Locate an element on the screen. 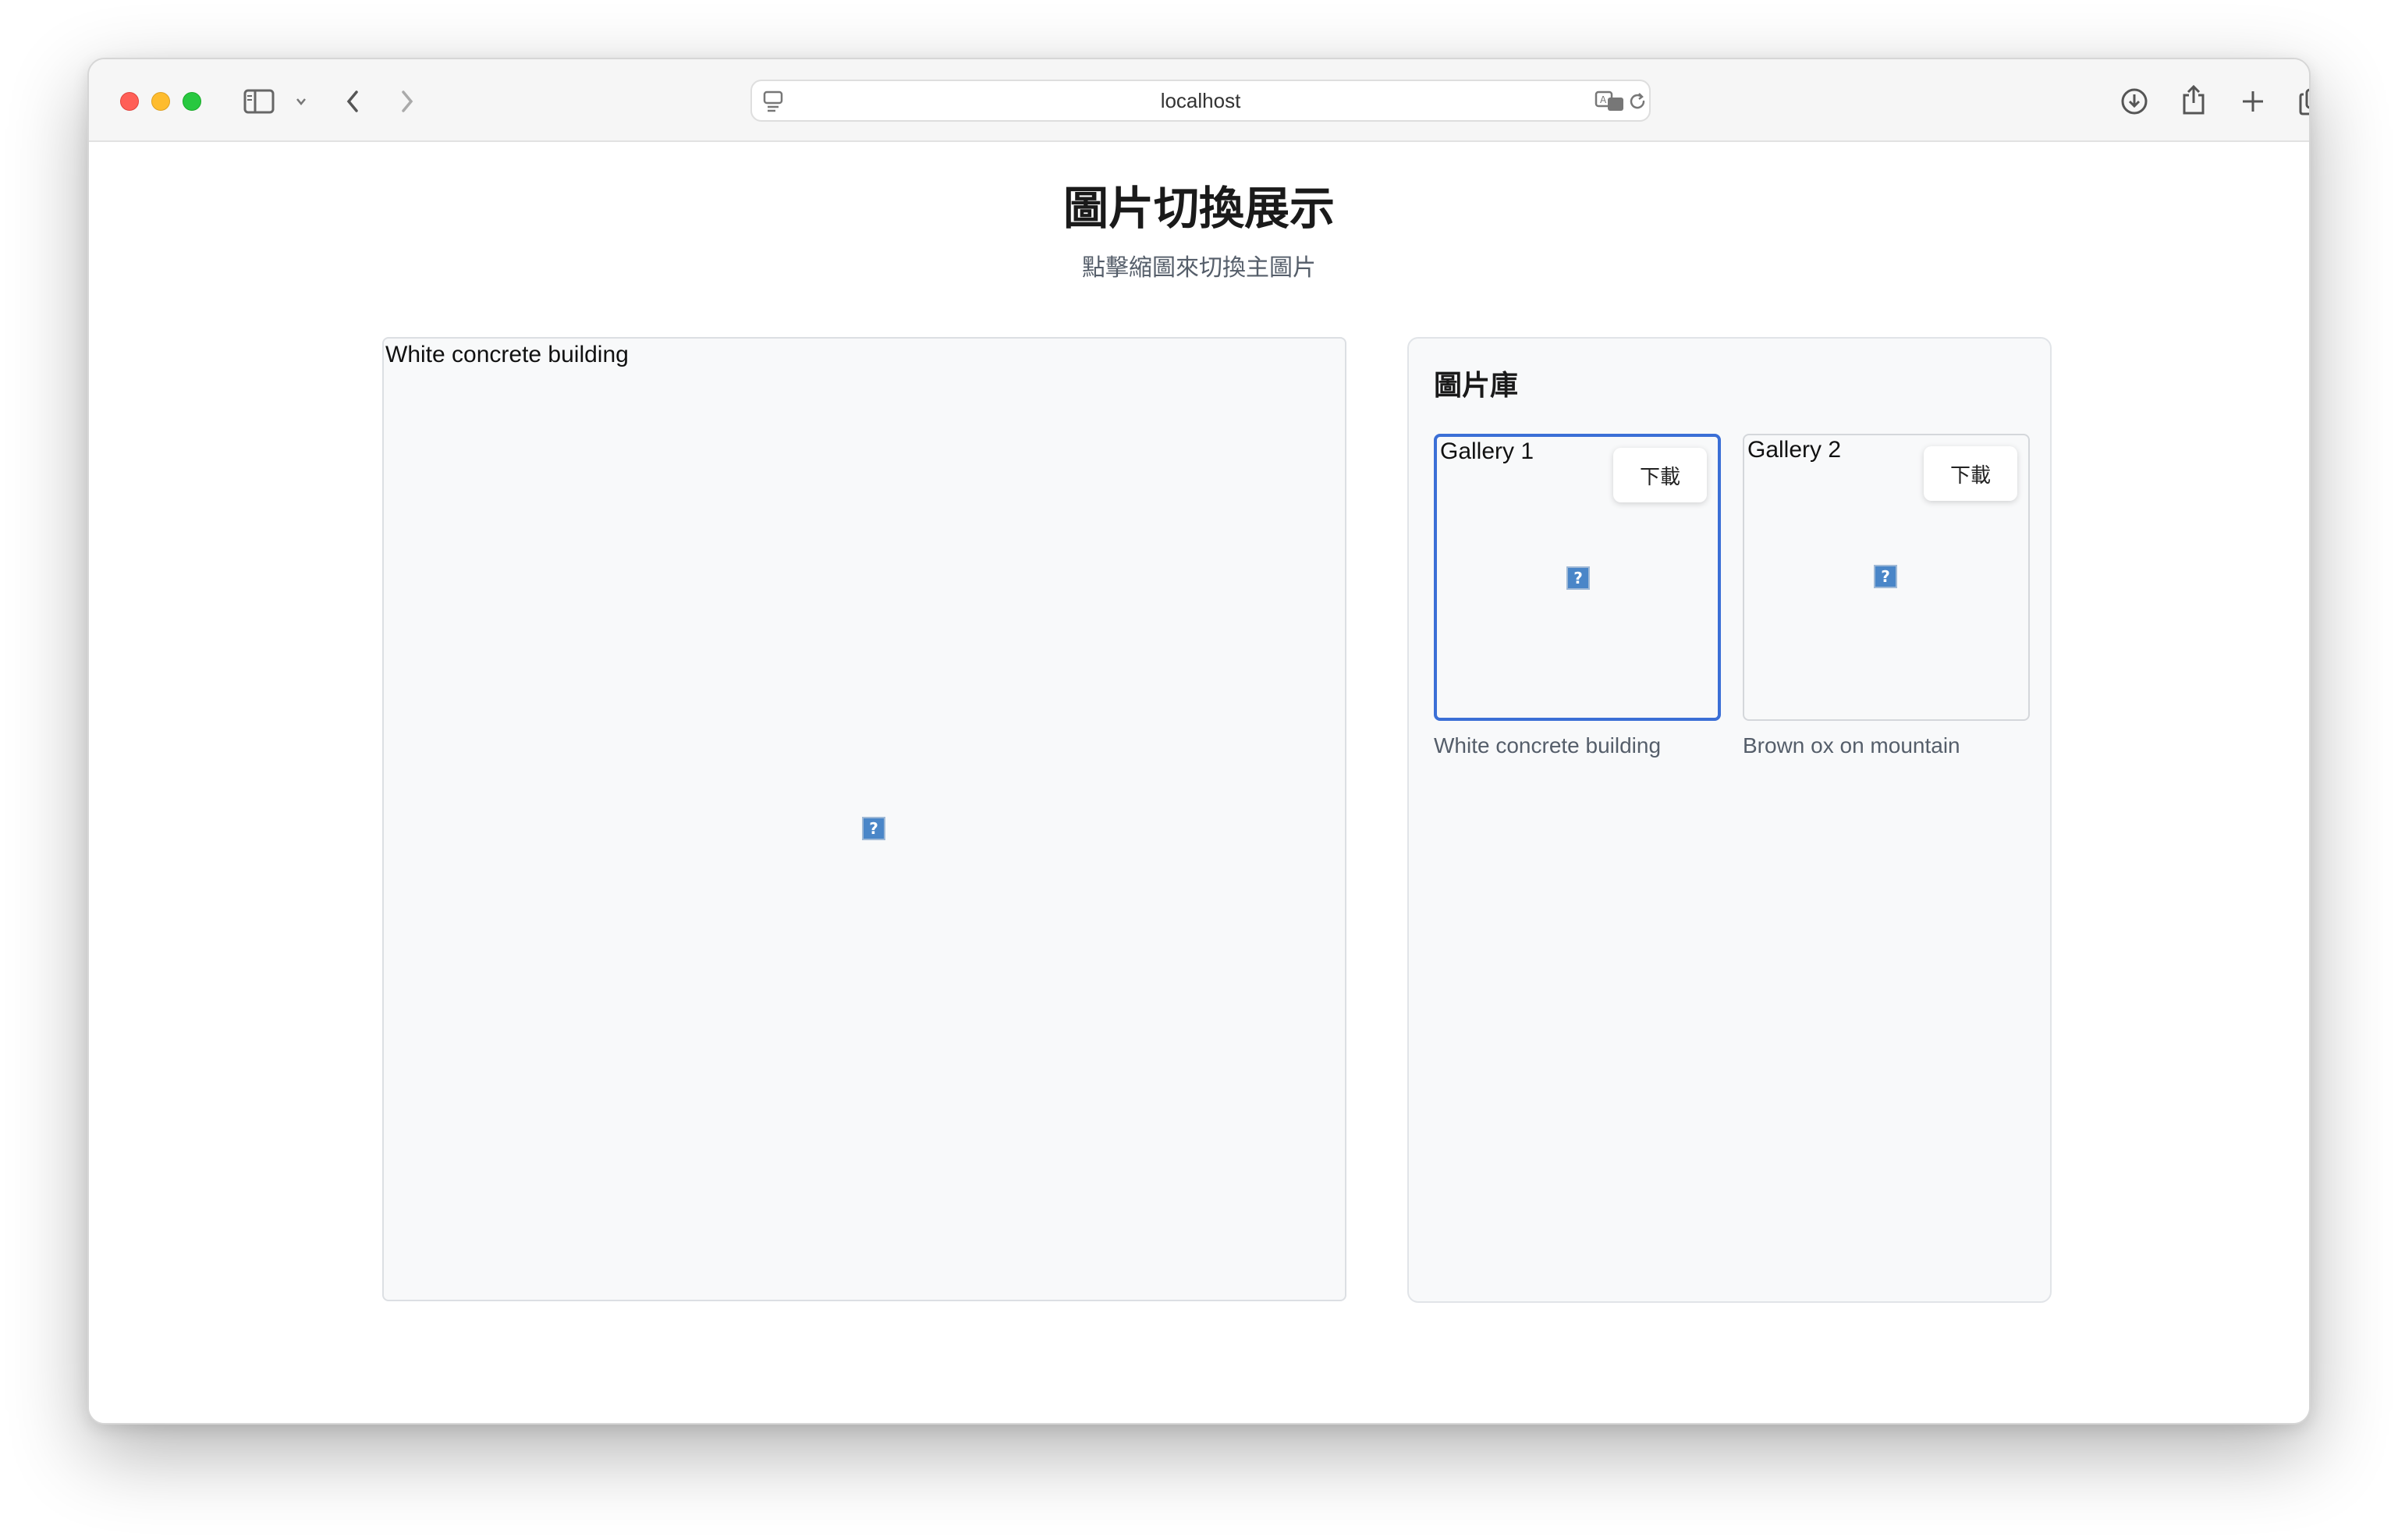 This screenshot has width=2398, height=1540. tabs-overview-icon is located at coordinates (2303, 101).